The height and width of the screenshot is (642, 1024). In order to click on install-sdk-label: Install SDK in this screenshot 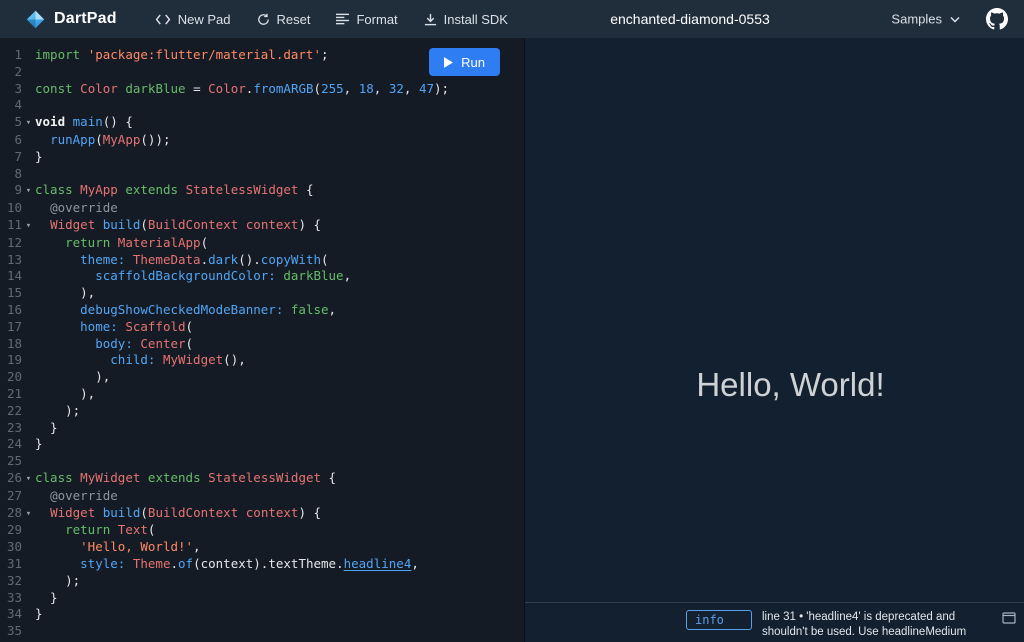, I will do `click(475, 19)`.